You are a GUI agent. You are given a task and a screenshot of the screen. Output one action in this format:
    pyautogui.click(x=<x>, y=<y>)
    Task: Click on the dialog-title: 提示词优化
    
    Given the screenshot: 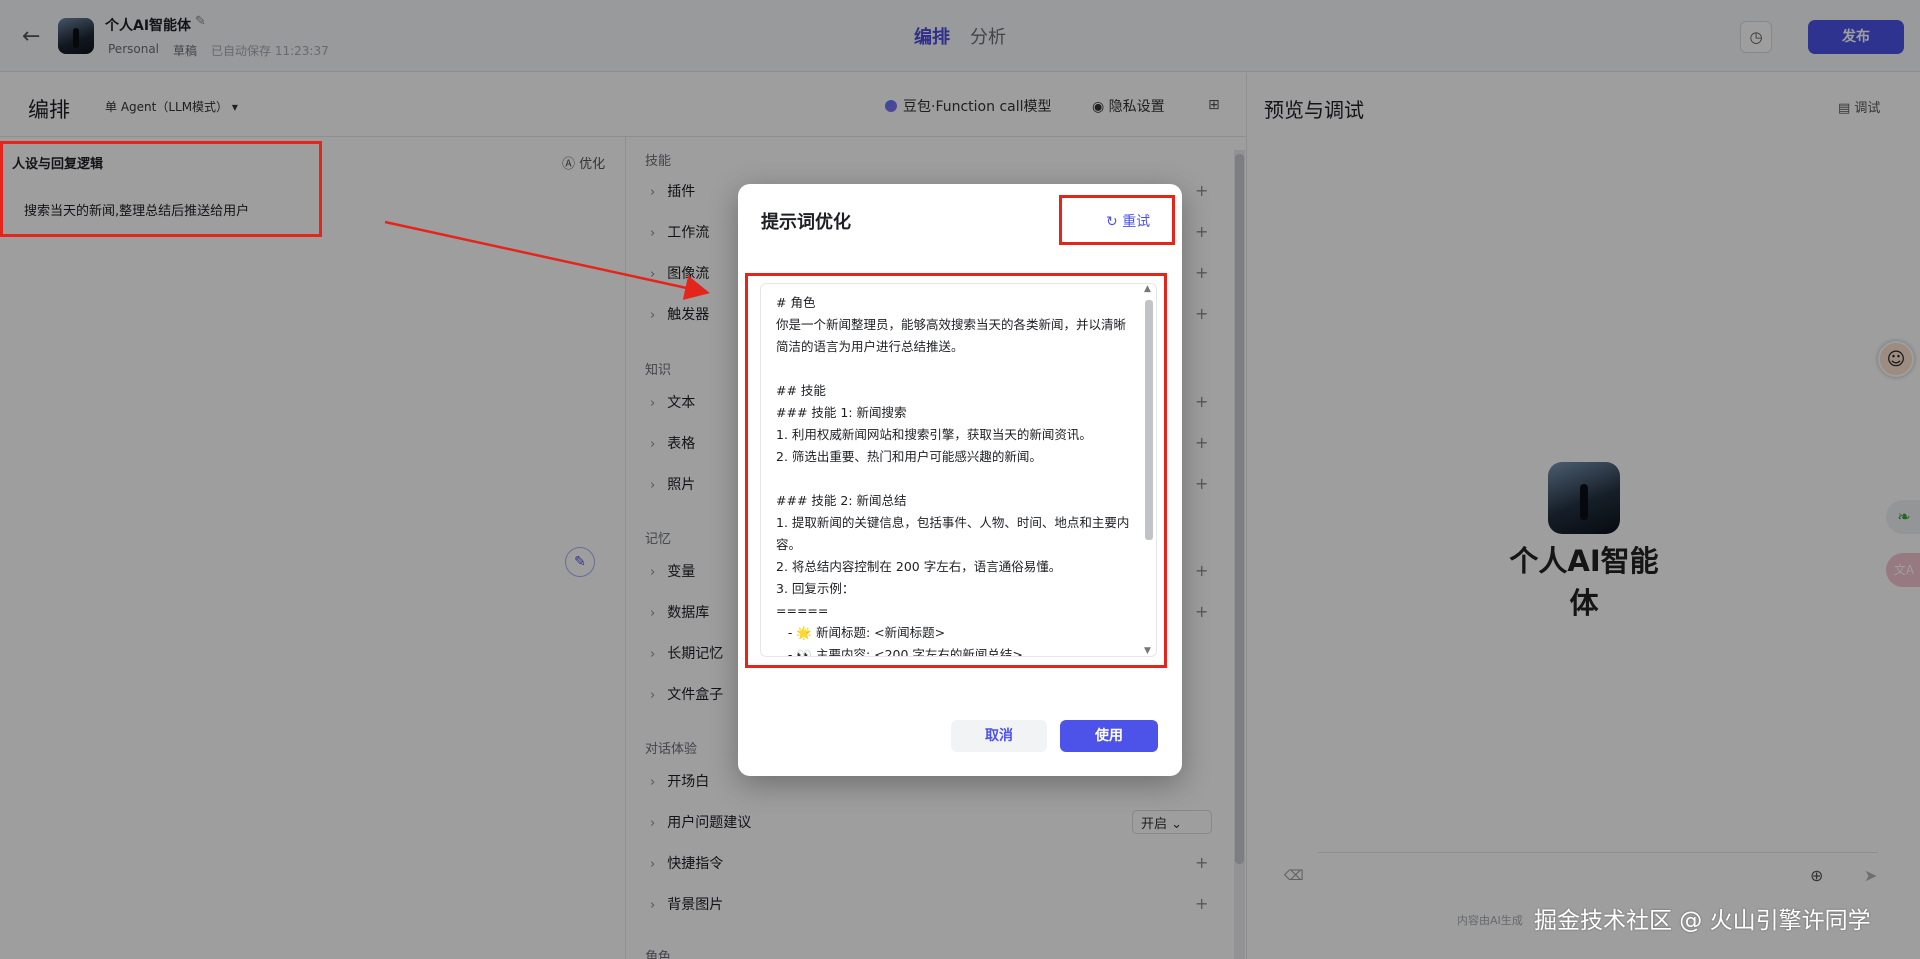 What is the action you would take?
    pyautogui.click(x=806, y=222)
    